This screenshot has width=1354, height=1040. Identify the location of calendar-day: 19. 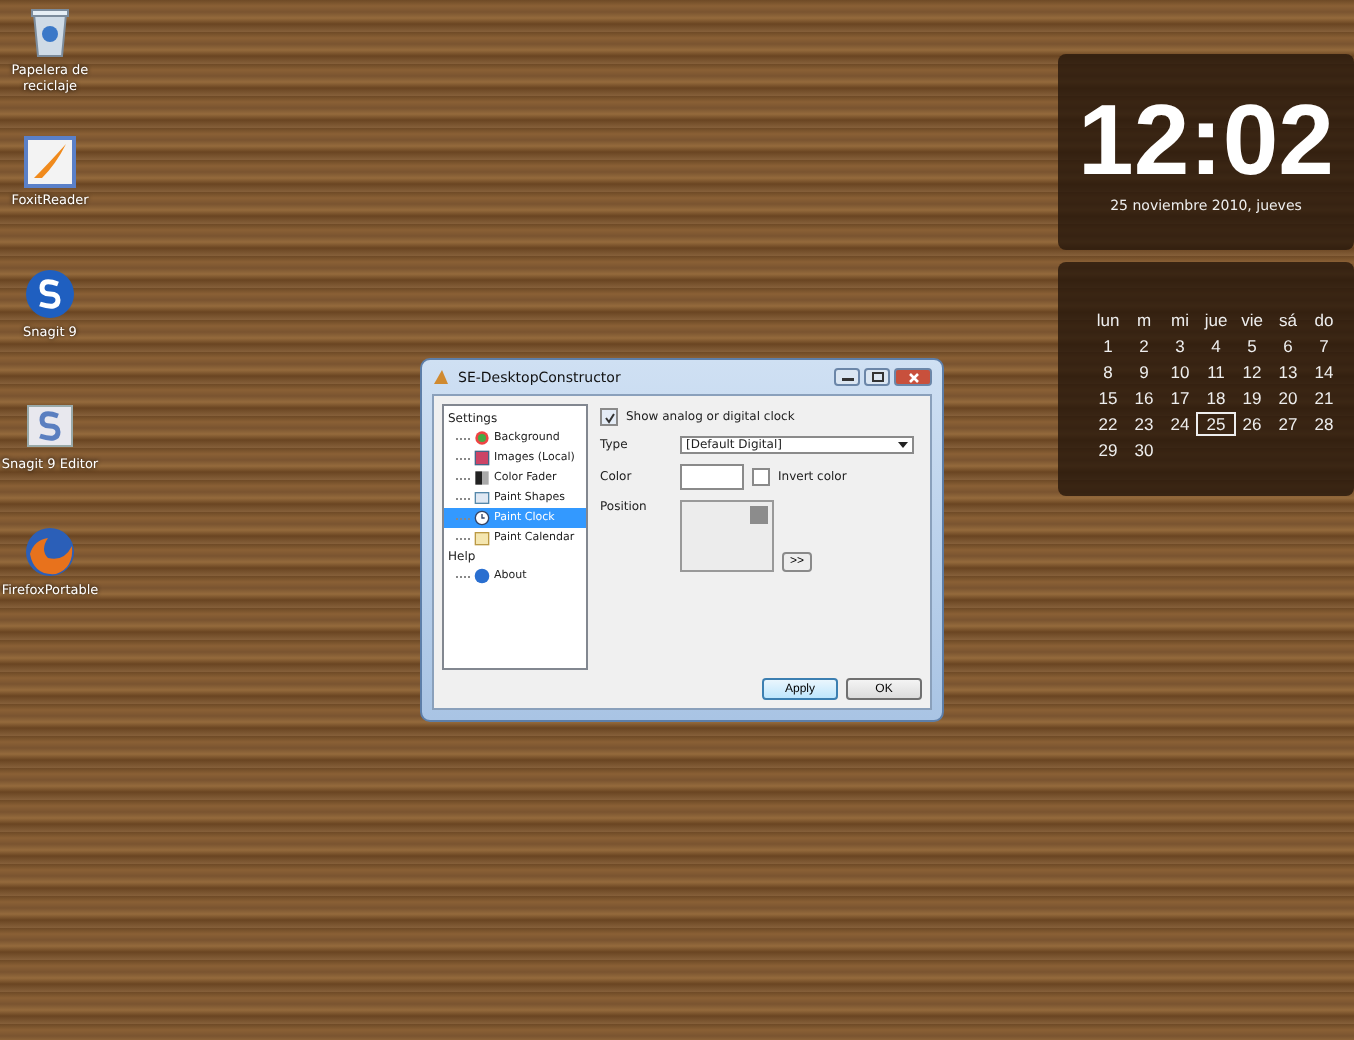
(1252, 397).